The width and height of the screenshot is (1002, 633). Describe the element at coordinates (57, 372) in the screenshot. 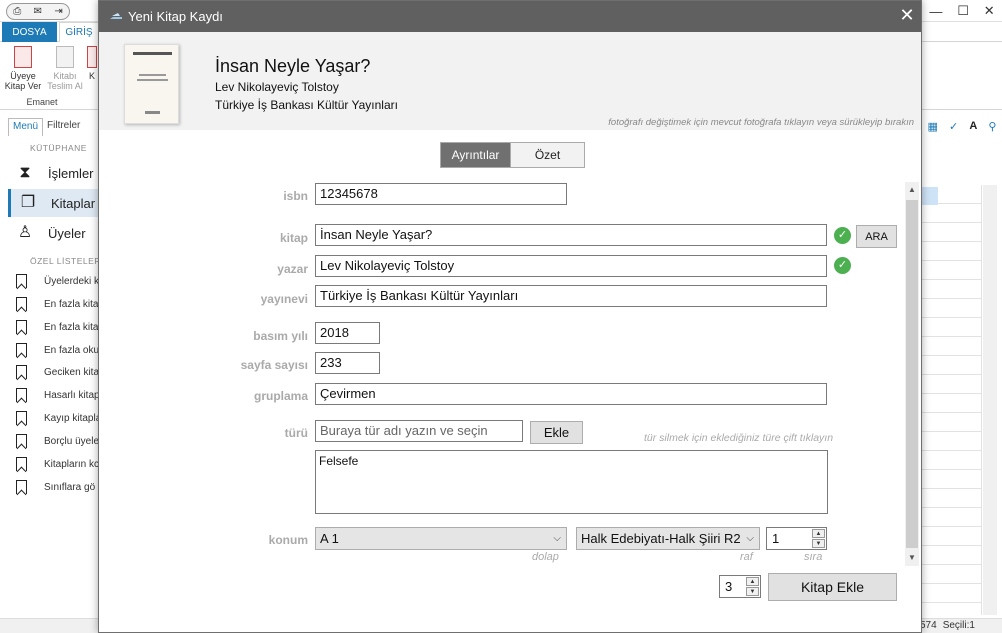

I see `list-item: Geciken kita` at that location.